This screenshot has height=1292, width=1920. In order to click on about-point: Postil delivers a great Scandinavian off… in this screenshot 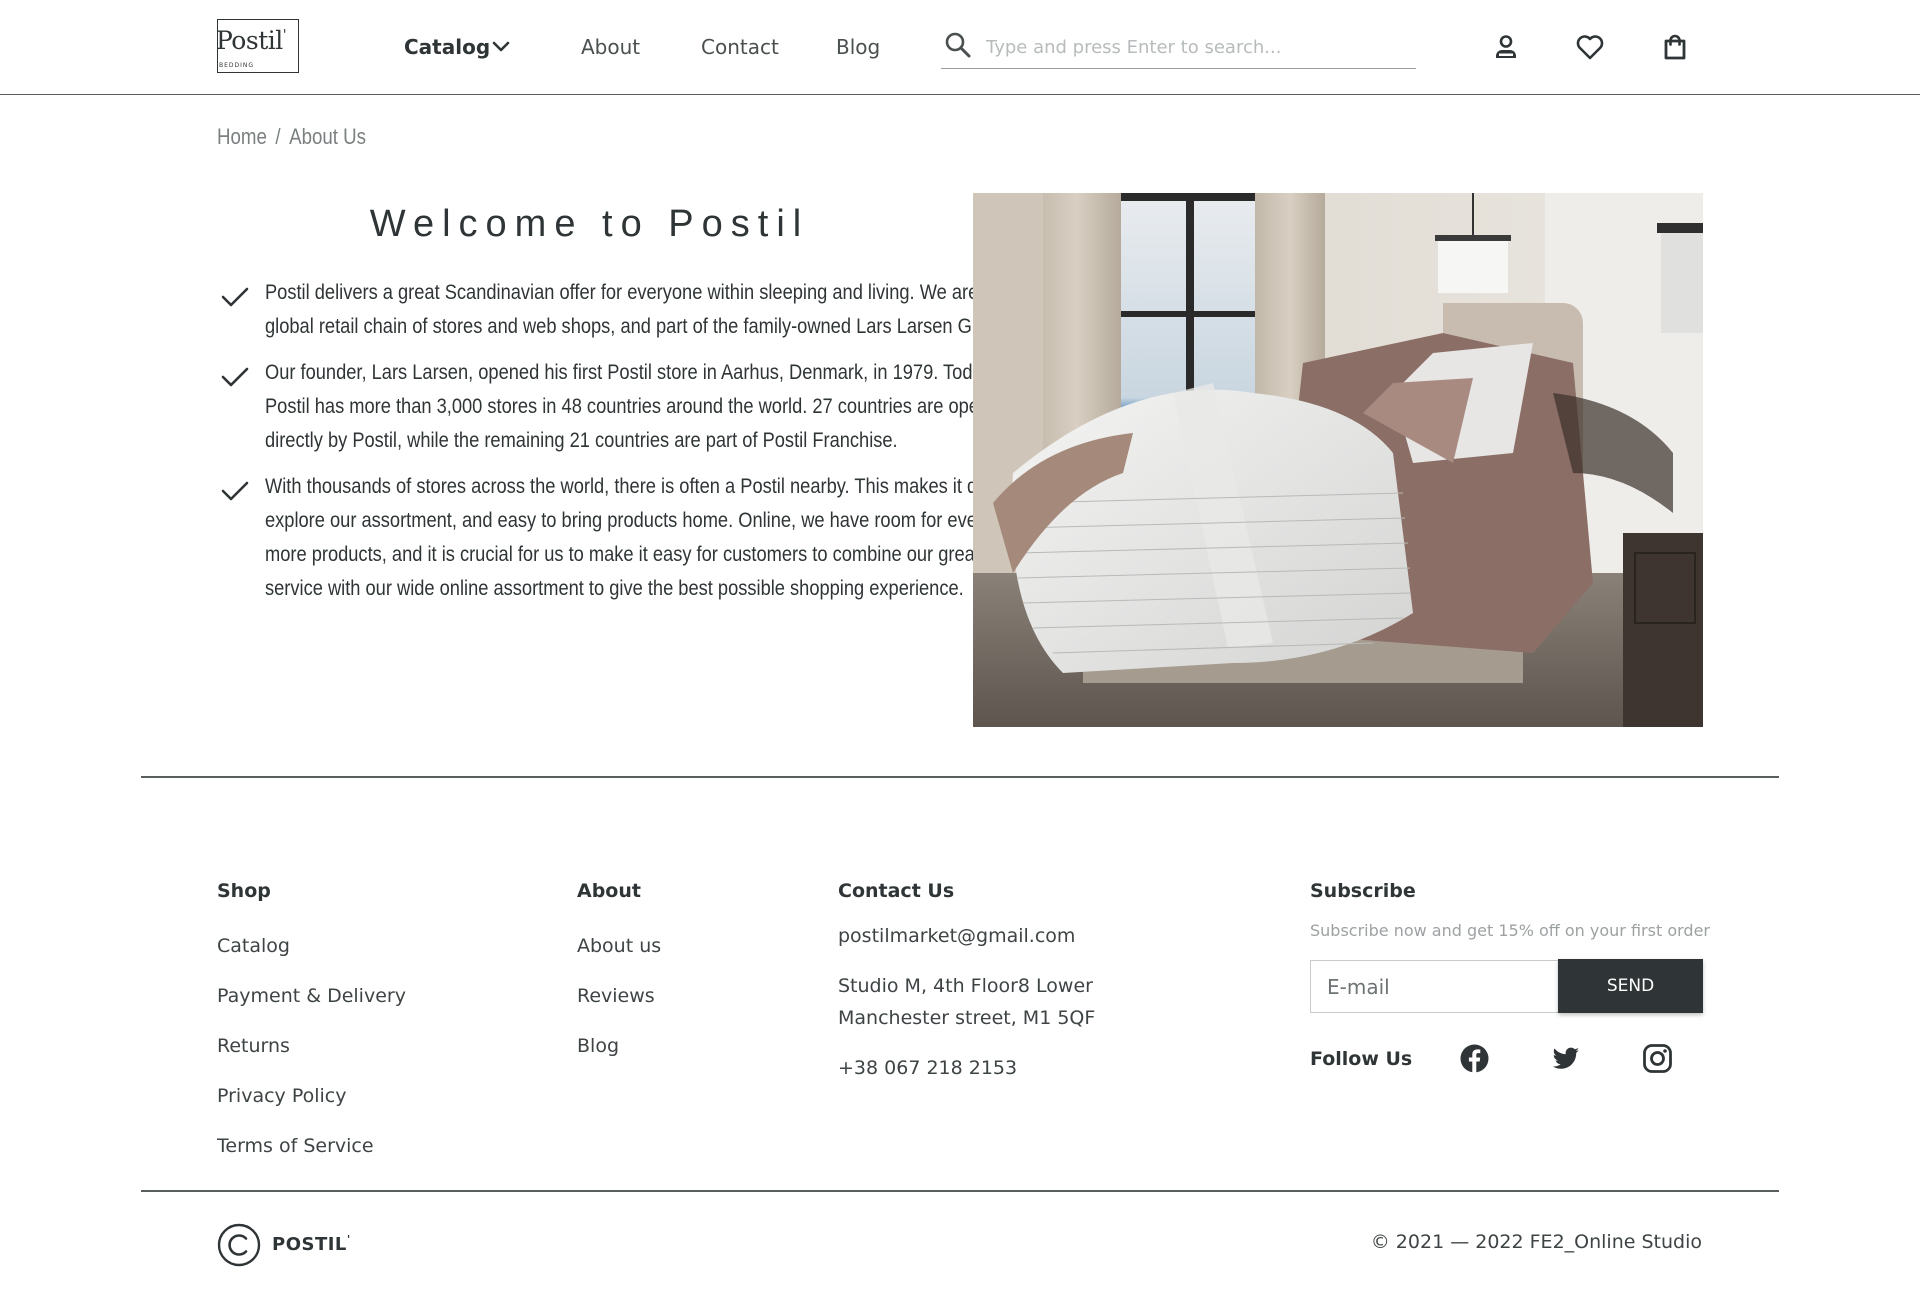, I will do `click(615, 310)`.